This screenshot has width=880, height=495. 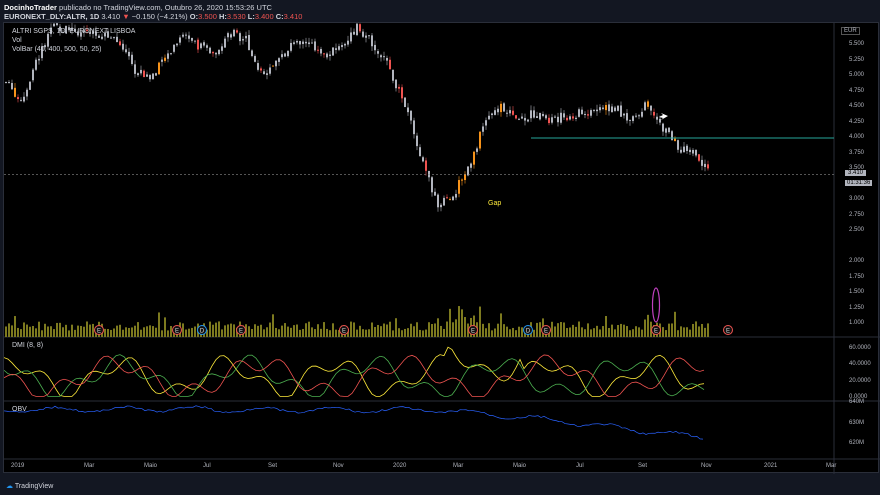 I want to click on tradingview-logo: ☁ TradingView, so click(x=29, y=486).